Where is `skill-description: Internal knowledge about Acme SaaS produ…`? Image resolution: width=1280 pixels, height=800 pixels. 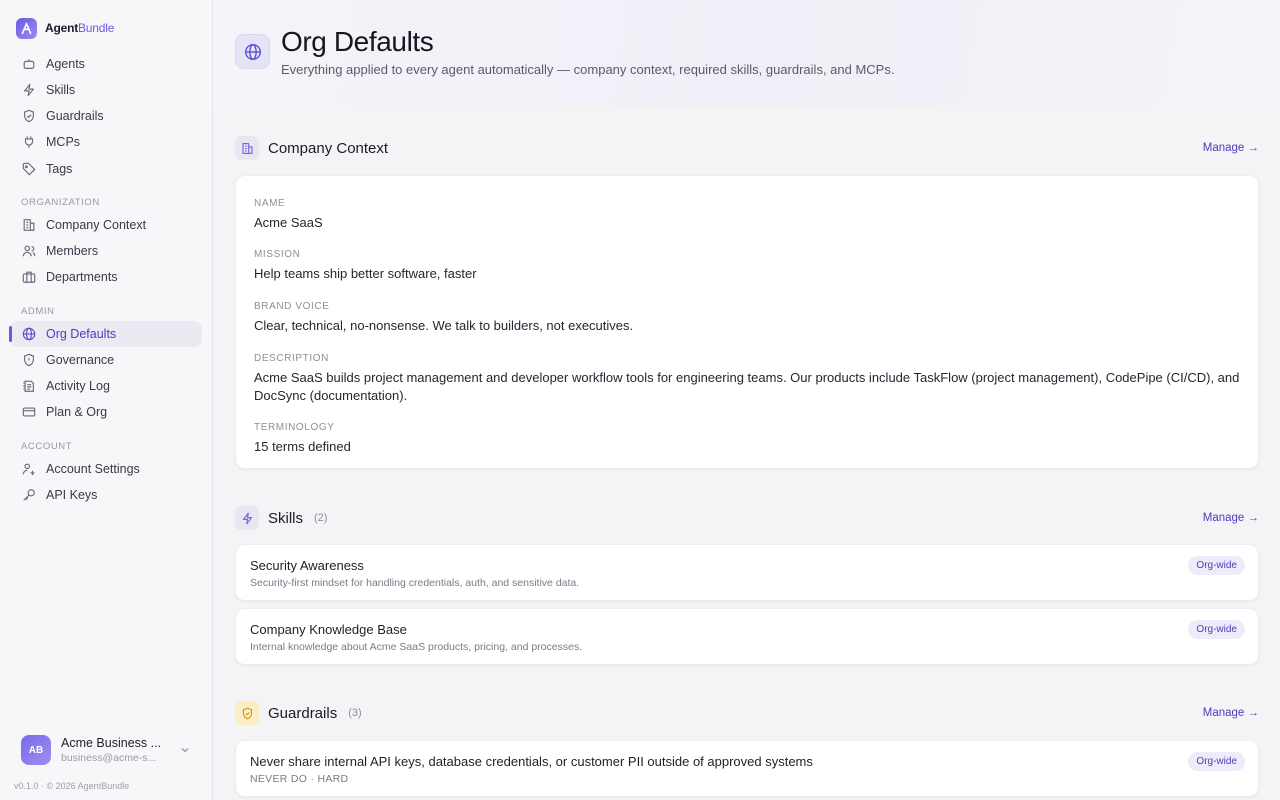
skill-description: Internal knowledge about Acme SaaS produ… is located at coordinates (416, 647).